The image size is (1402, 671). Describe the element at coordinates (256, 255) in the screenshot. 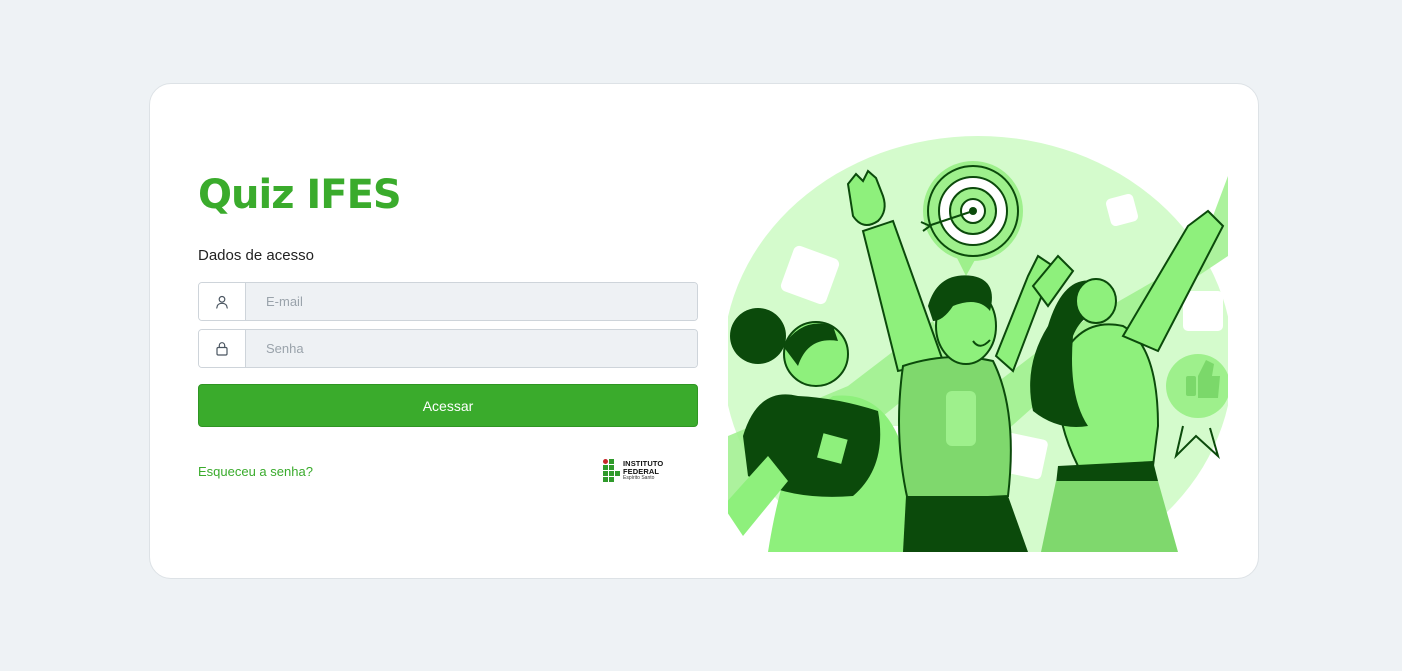

I see `form-subtitle: Dados de acesso` at that location.